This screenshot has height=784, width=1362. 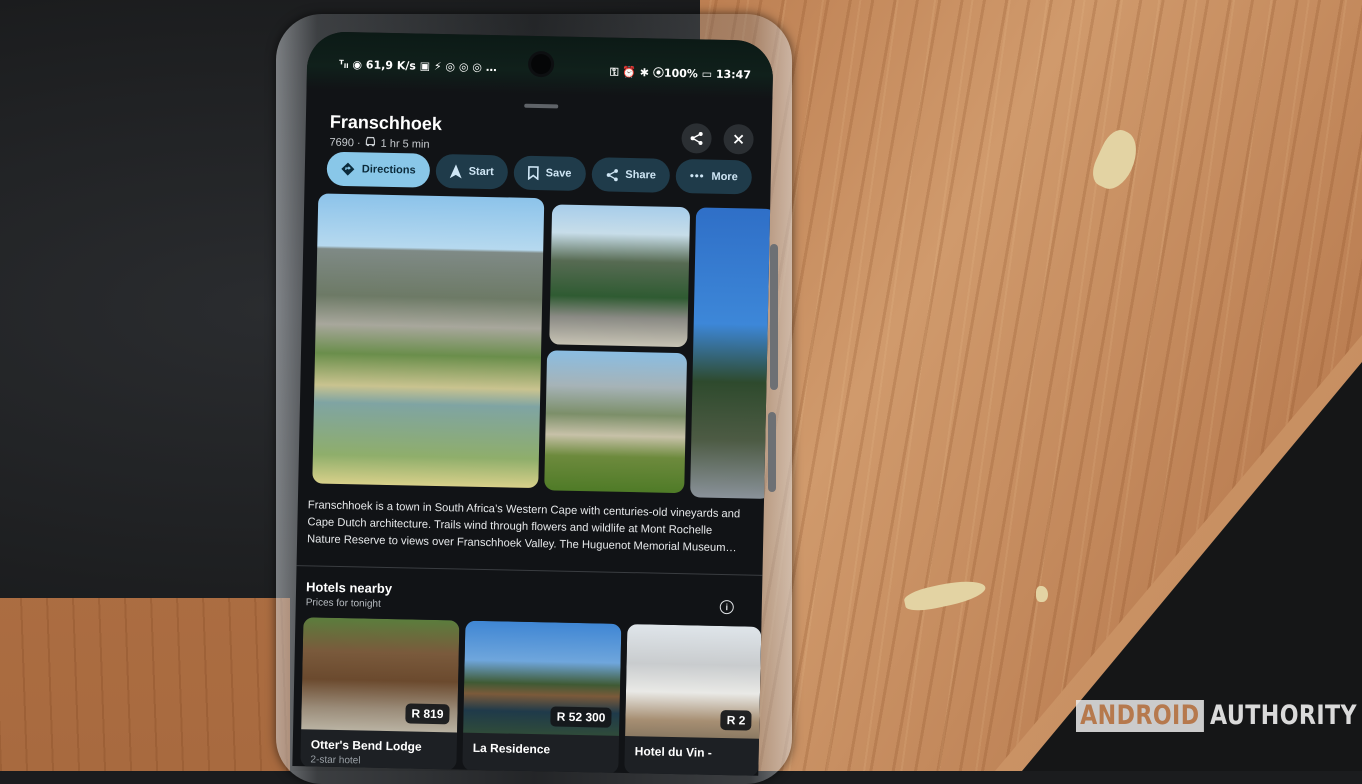 I want to click on start-button: Start, so click(x=472, y=171).